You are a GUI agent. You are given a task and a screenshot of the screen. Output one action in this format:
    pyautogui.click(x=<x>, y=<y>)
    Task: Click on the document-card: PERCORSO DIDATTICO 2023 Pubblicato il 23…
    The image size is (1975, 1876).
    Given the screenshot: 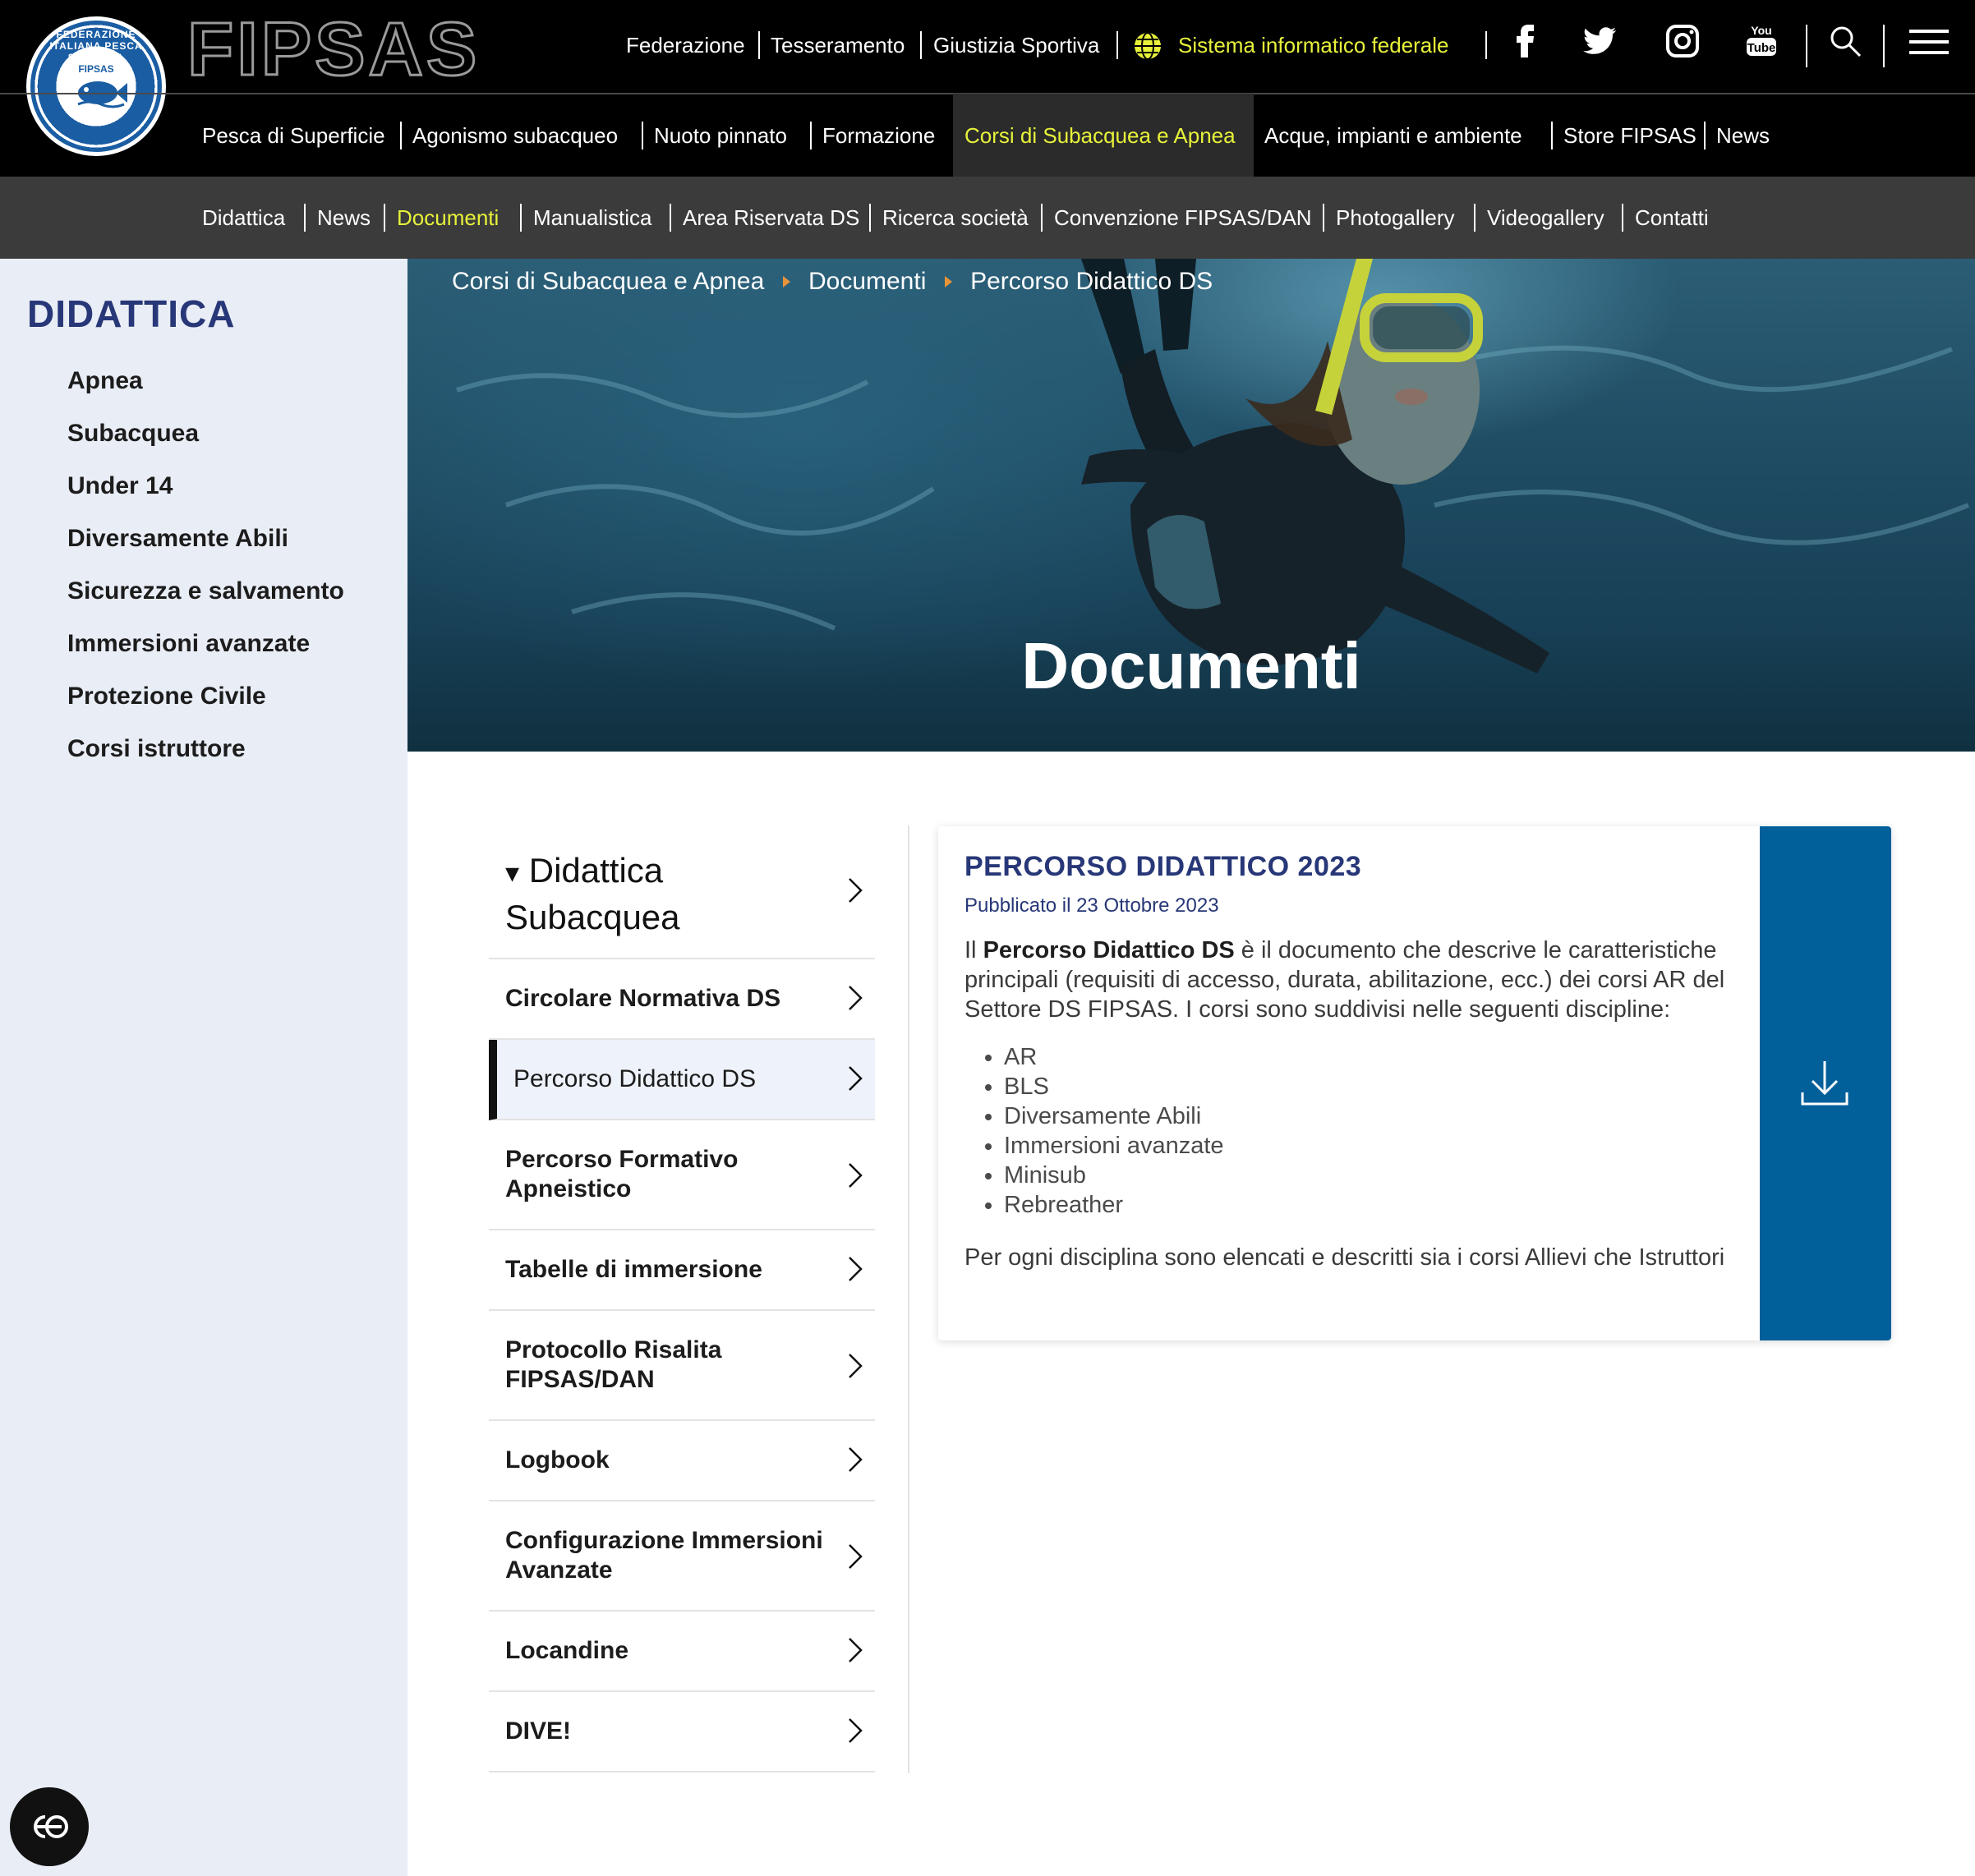 What is the action you would take?
    pyautogui.click(x=1415, y=1083)
    